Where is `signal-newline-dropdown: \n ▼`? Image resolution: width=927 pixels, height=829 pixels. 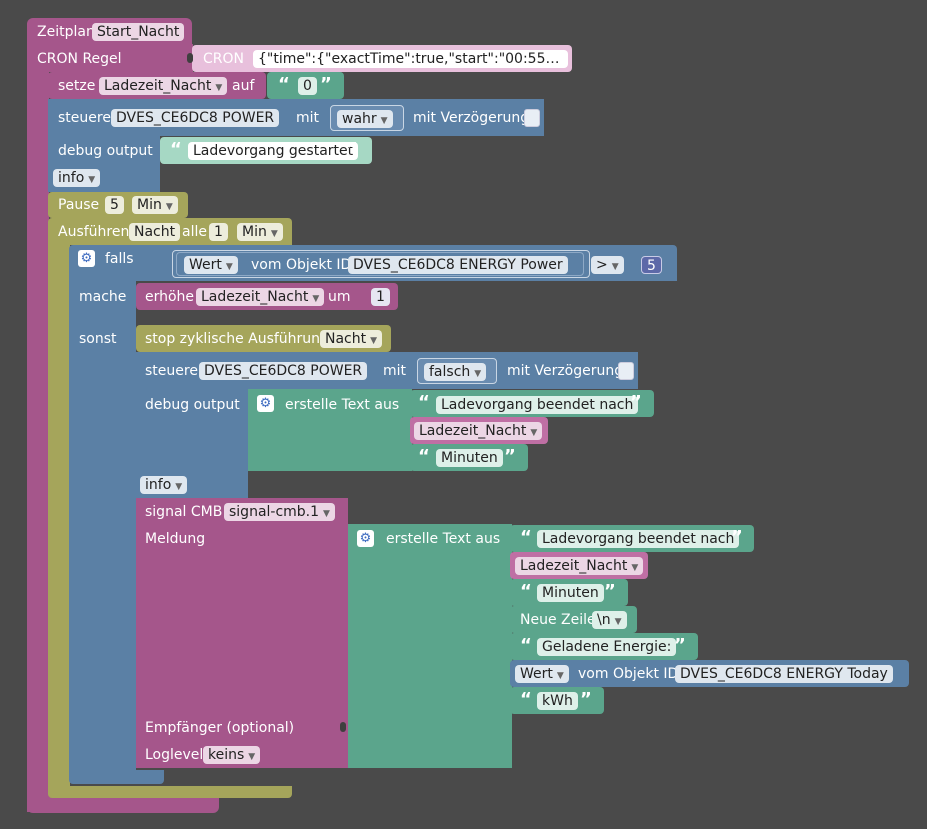 signal-newline-dropdown: \n ▼ is located at coordinates (609, 620).